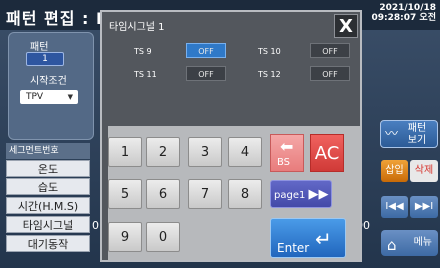 The image size is (440, 268). Describe the element at coordinates (403, 18) in the screenshot. I see `clock-time: 09:28:07 오전` at that location.